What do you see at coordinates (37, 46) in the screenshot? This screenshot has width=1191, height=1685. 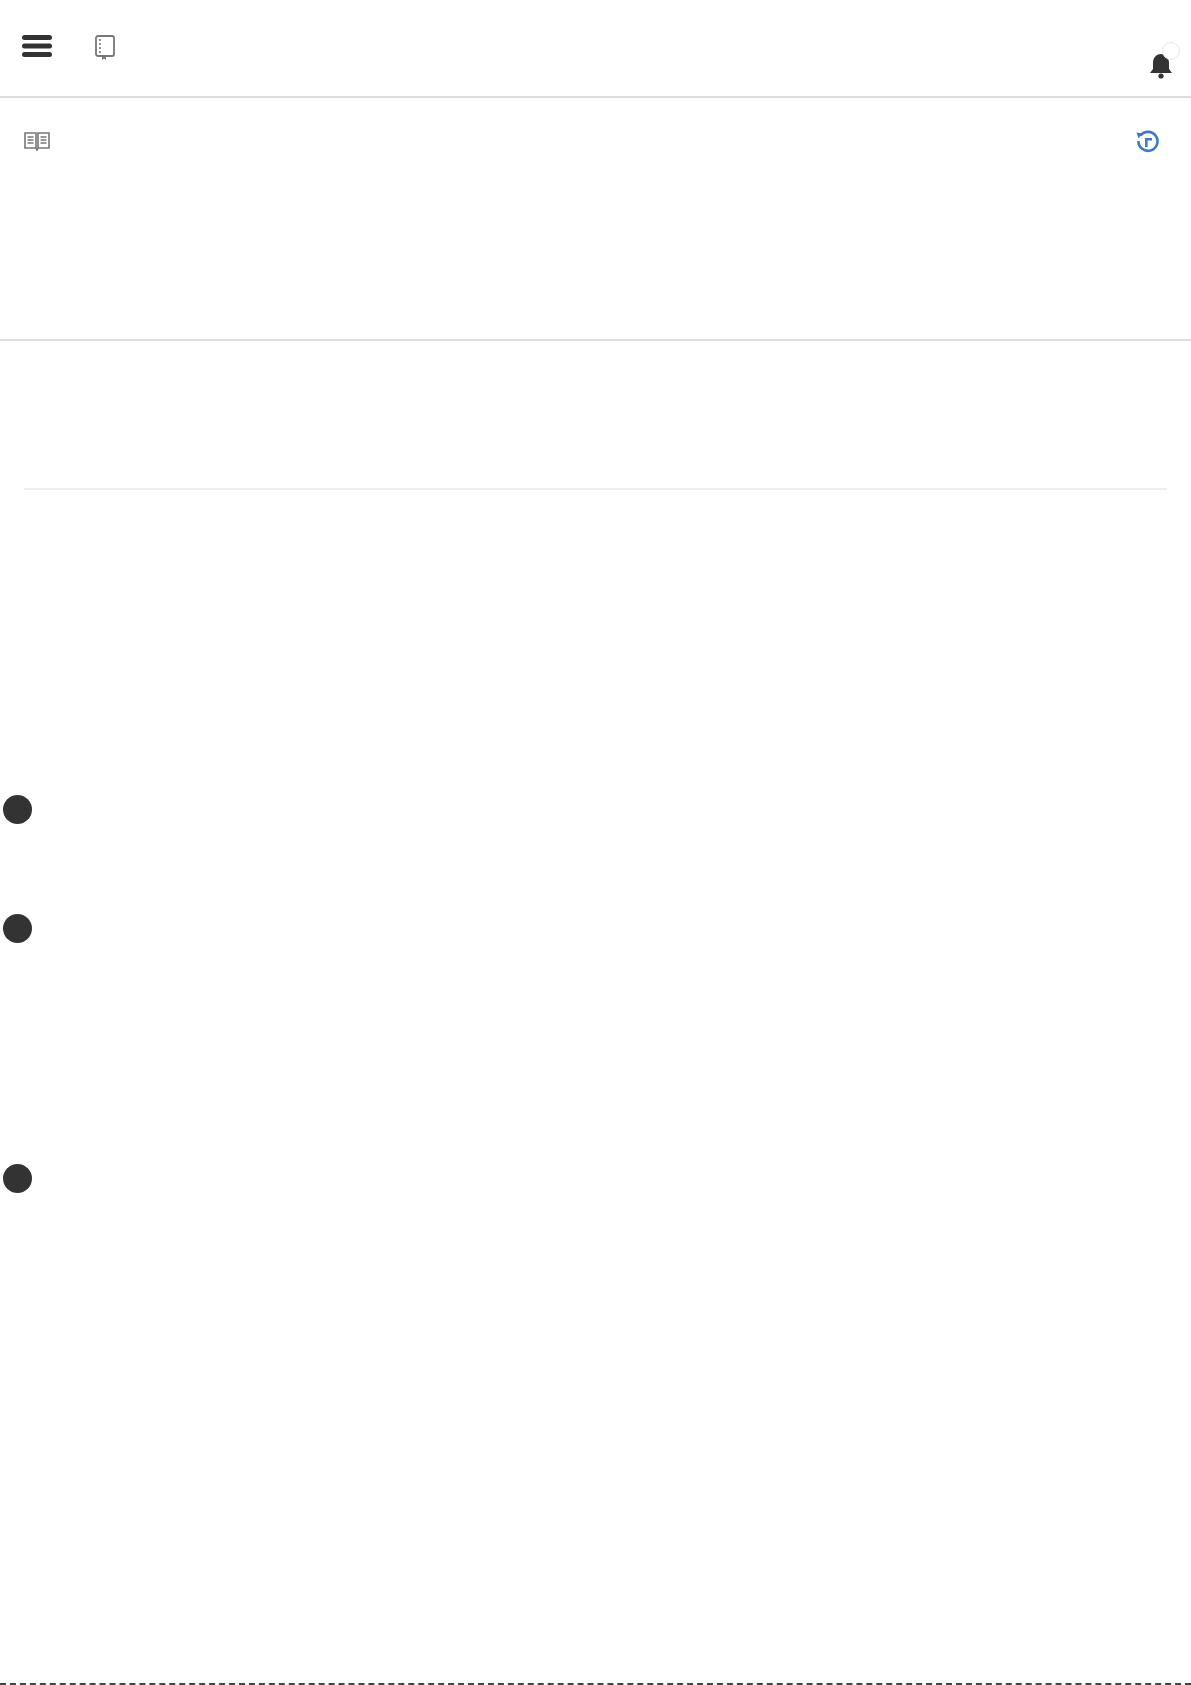 I see `menu-icon` at bounding box center [37, 46].